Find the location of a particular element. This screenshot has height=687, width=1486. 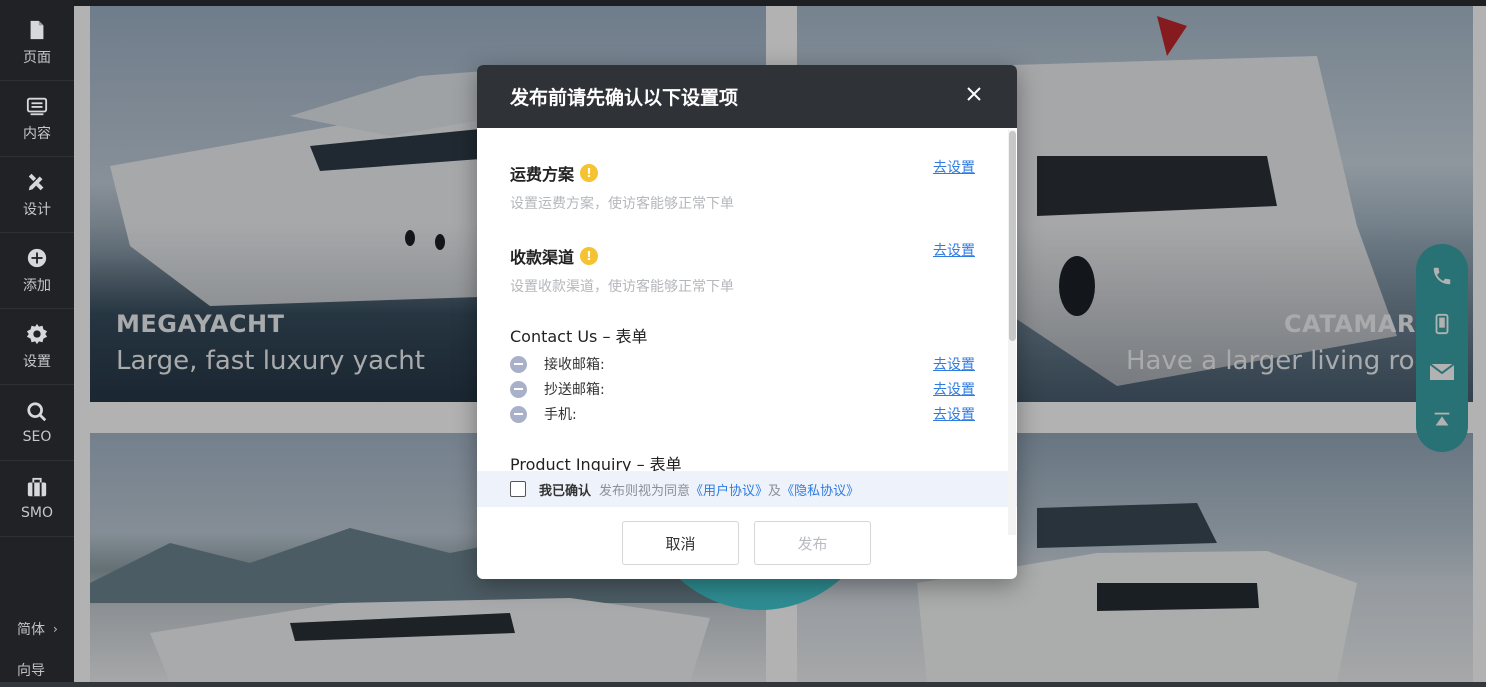

cancel-button: 取消 is located at coordinates (680, 543).